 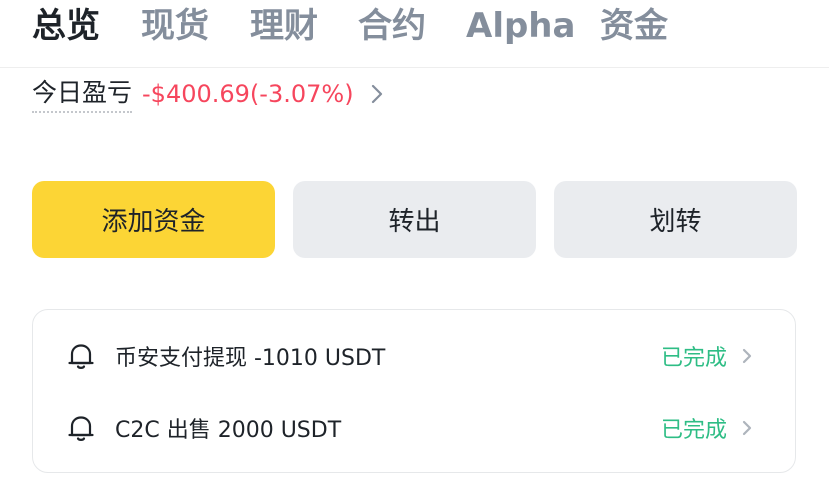 I want to click on tab-spot: 现货, so click(x=175, y=26).